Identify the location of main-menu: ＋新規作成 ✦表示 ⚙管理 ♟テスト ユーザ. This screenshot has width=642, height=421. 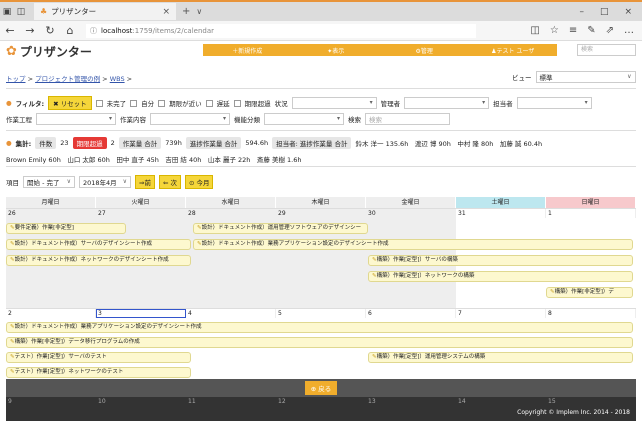
(380, 50).